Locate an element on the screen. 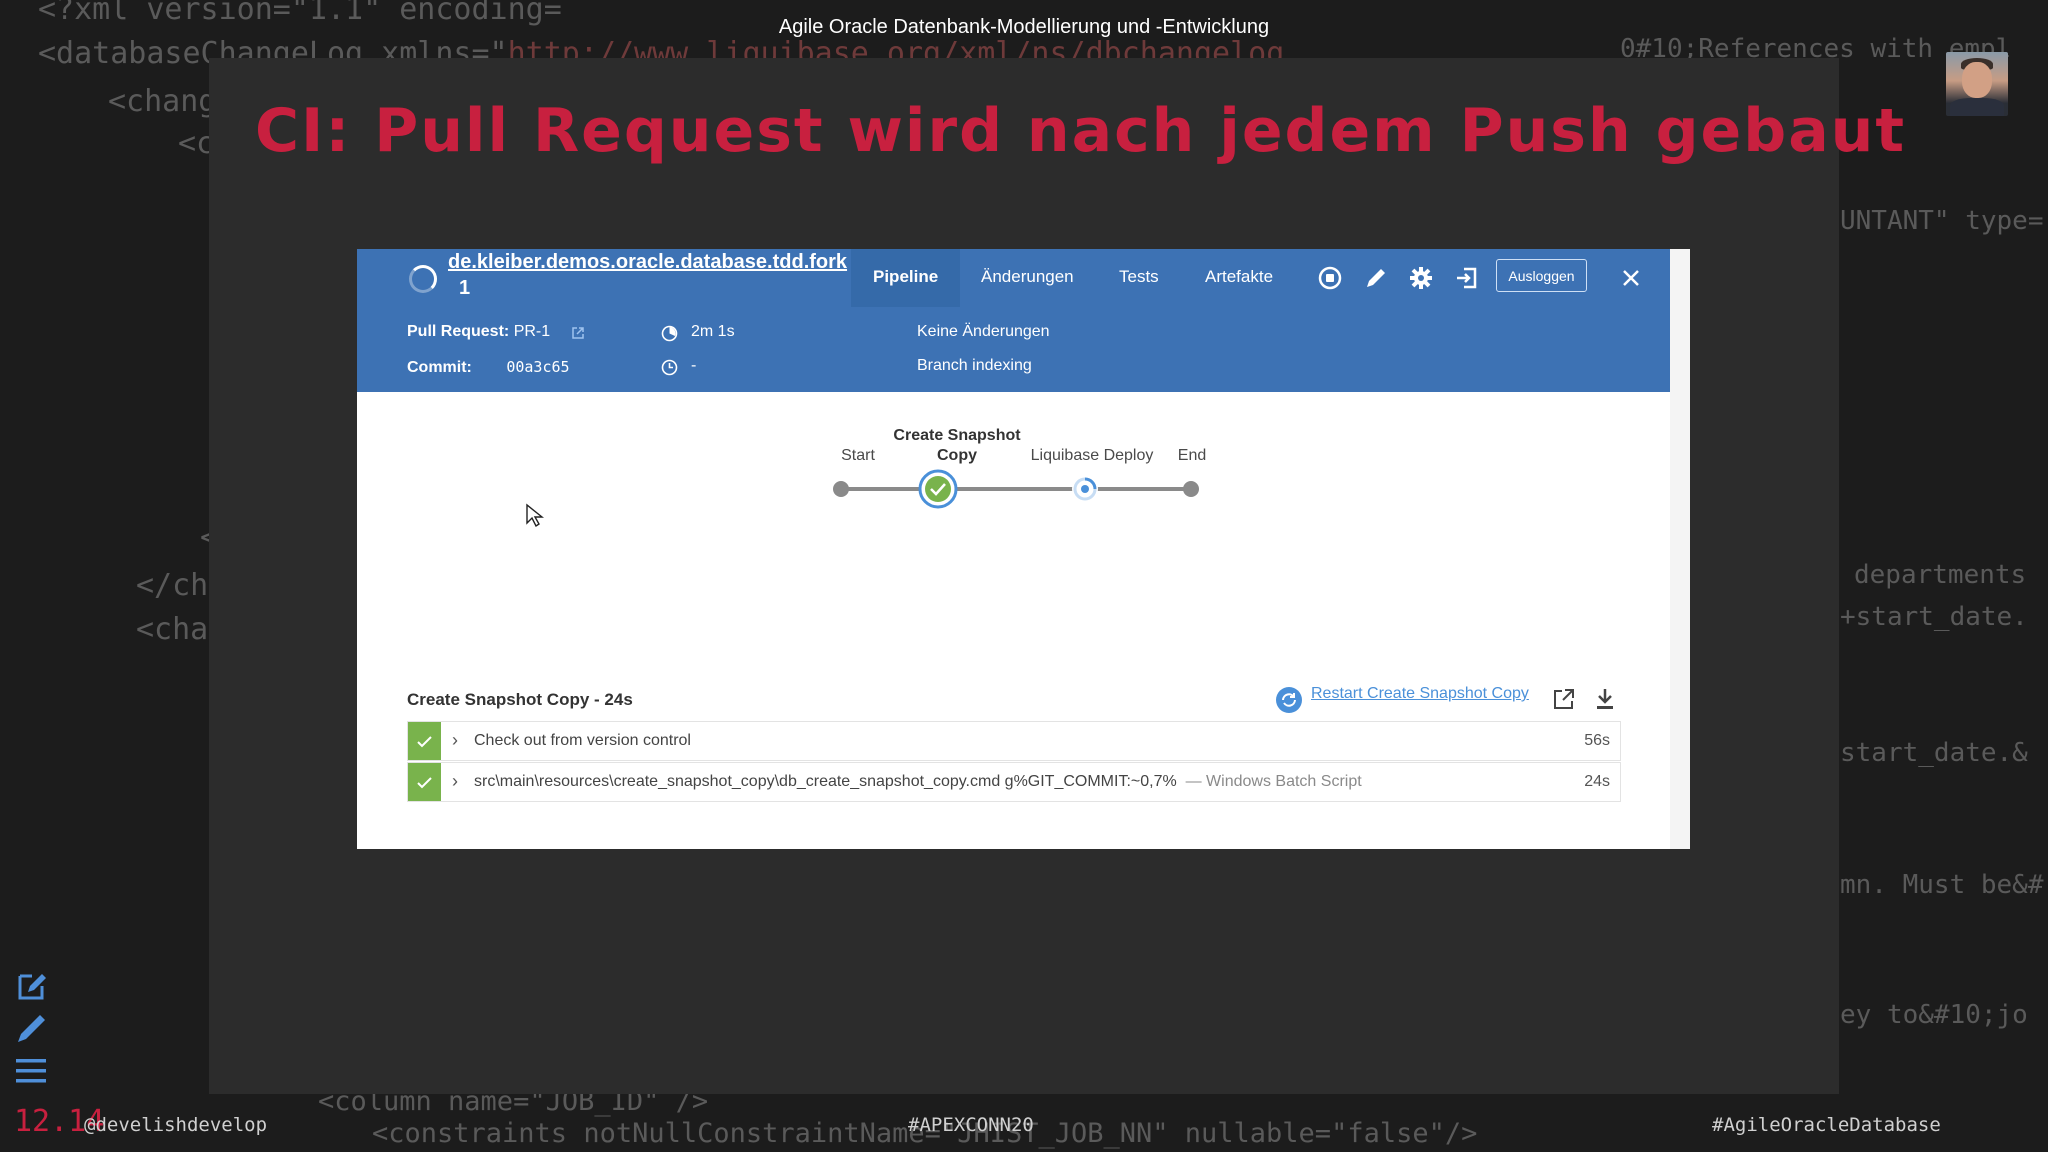 The width and height of the screenshot is (2048, 1152). pipeline-connector is located at coordinates (1016, 489).